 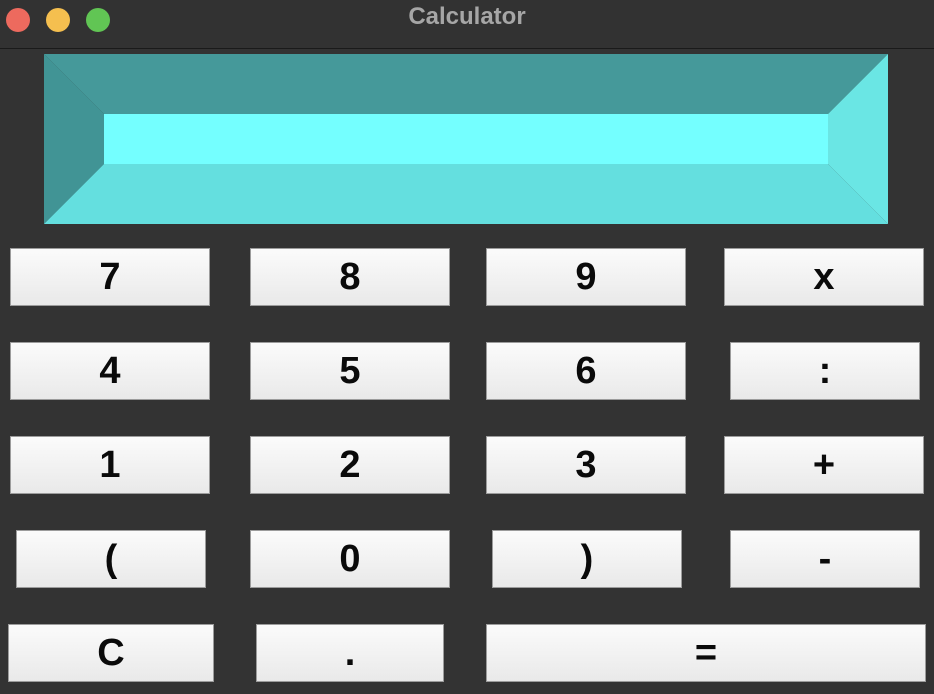 I want to click on digit-8-button: 8, so click(x=350, y=277).